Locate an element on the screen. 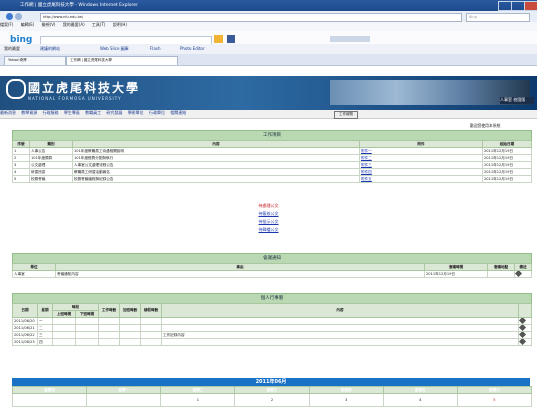 The width and height of the screenshot is (537, 414). menu-tools: 工具(T) is located at coordinates (99, 24).